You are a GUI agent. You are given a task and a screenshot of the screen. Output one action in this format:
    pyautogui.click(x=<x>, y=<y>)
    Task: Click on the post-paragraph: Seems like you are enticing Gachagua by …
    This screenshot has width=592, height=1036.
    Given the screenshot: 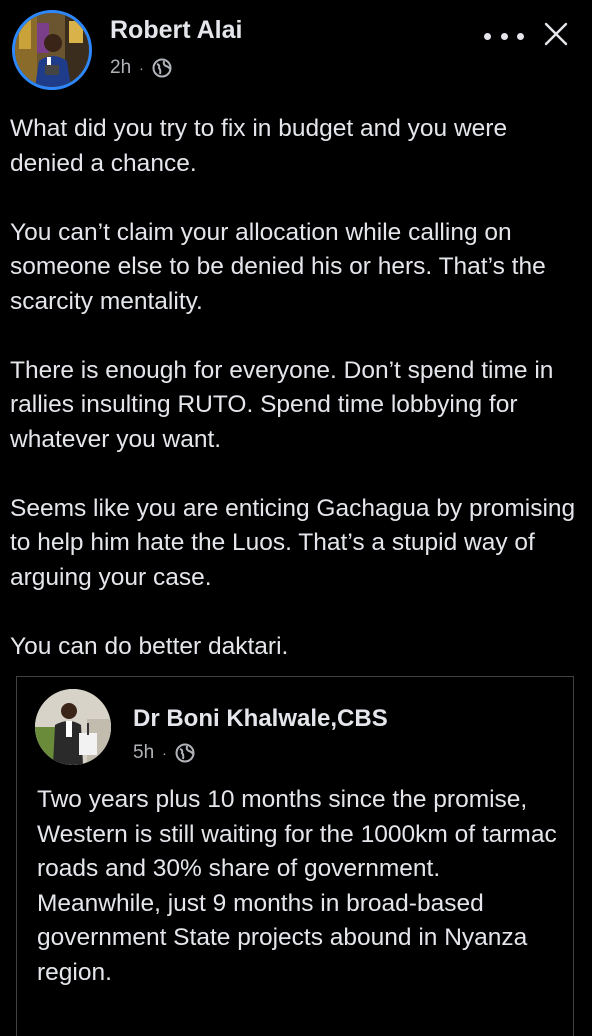 What is the action you would take?
    pyautogui.click(x=293, y=542)
    